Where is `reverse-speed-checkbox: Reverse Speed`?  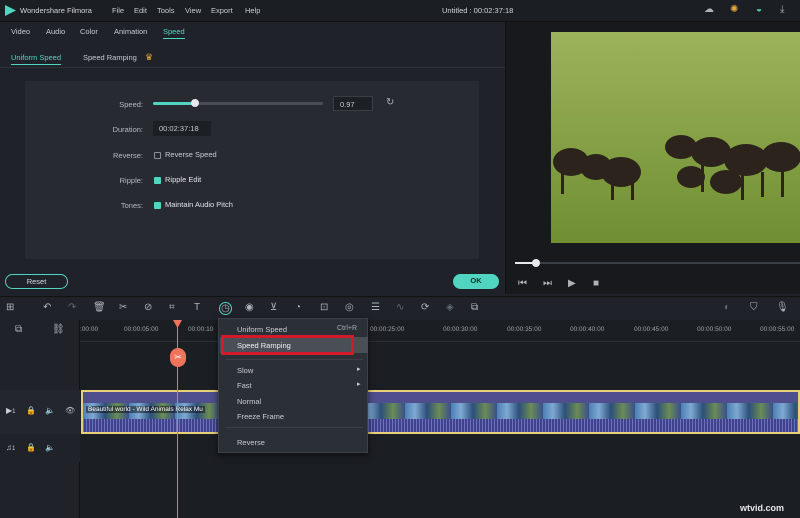 reverse-speed-checkbox: Reverse Speed is located at coordinates (185, 154).